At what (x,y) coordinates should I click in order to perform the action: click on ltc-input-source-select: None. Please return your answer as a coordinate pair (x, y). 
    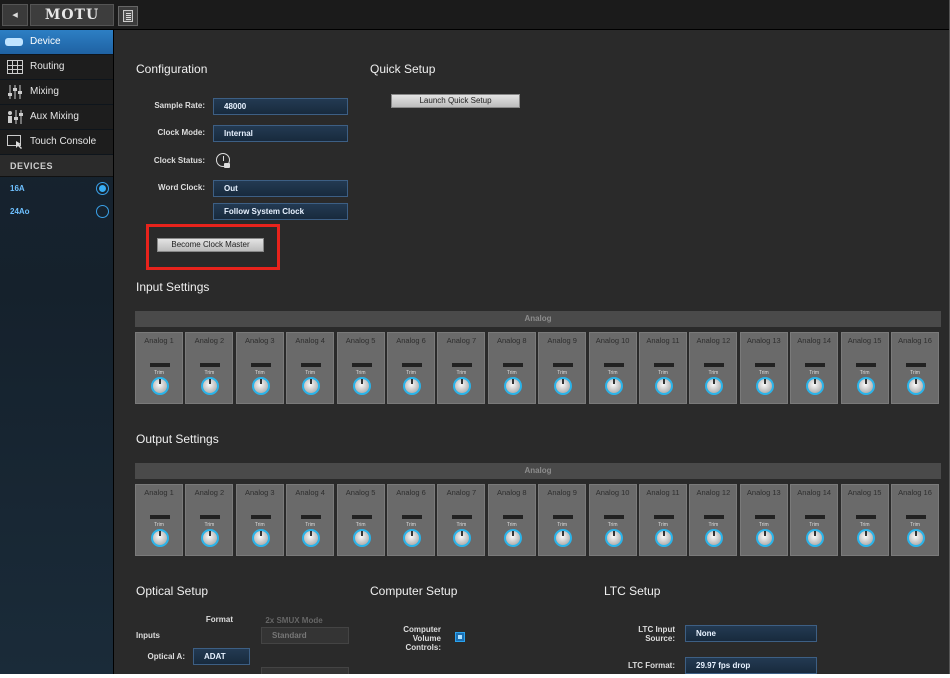
    Looking at the image, I should click on (751, 633).